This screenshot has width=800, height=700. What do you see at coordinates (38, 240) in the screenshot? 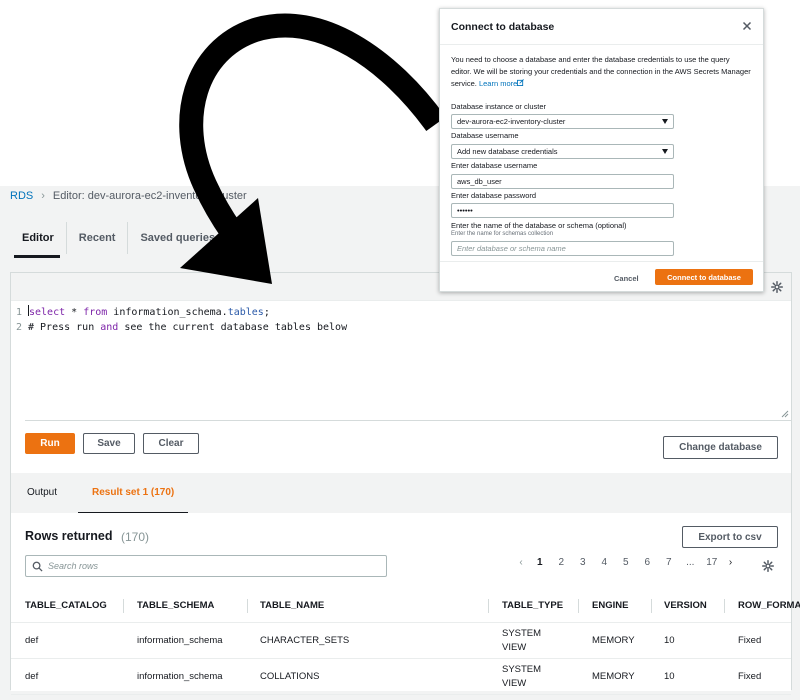
I see `tab-editor: Editor` at bounding box center [38, 240].